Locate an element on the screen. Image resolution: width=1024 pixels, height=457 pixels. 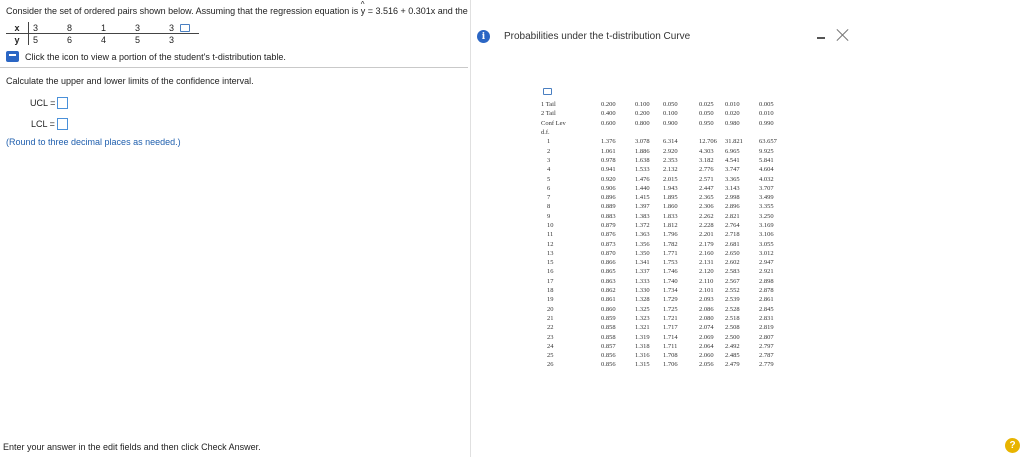
info-icon: i is located at coordinates (483, 36).